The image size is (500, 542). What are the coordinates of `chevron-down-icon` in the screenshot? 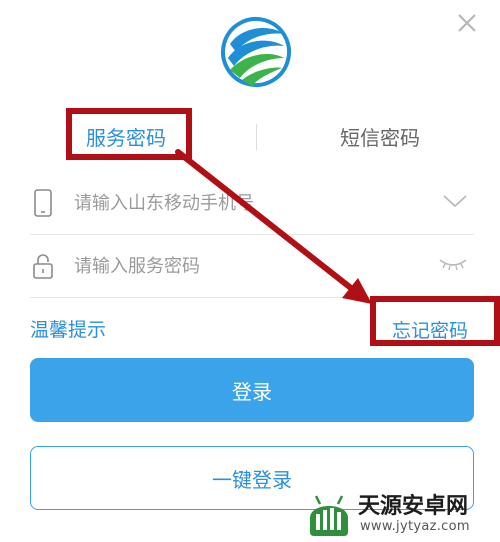 It's located at (455, 201).